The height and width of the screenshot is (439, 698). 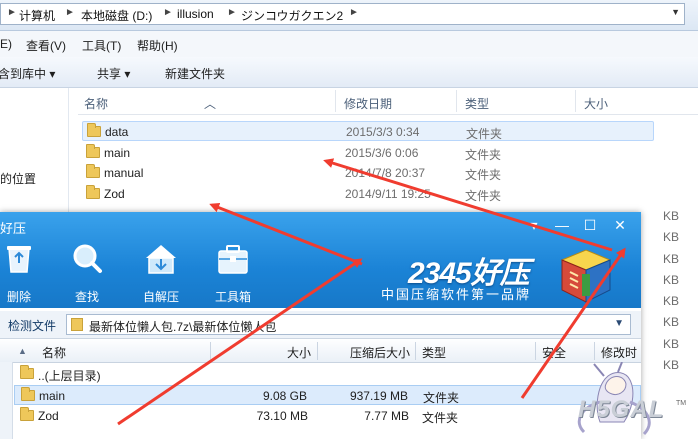 I want to click on menu-view: 查看(V), so click(x=46, y=45).